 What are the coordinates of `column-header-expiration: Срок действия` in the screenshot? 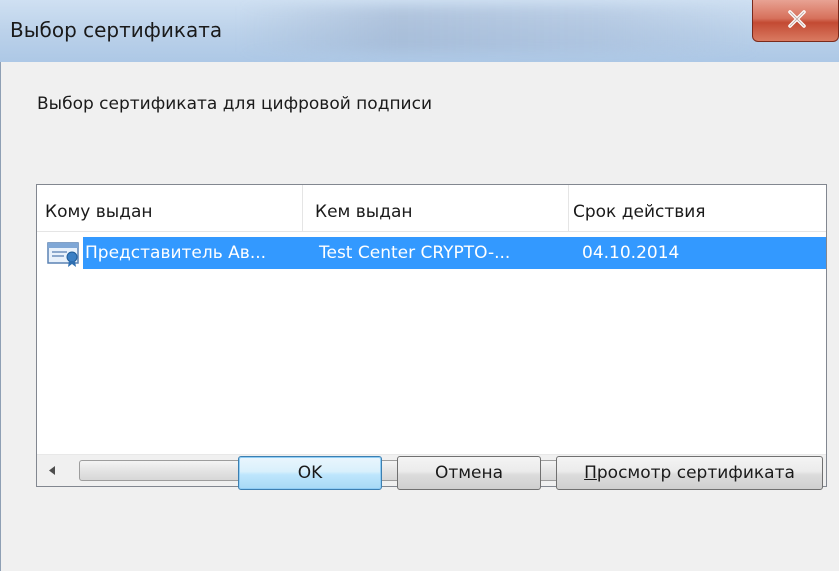 It's located at (695, 208).